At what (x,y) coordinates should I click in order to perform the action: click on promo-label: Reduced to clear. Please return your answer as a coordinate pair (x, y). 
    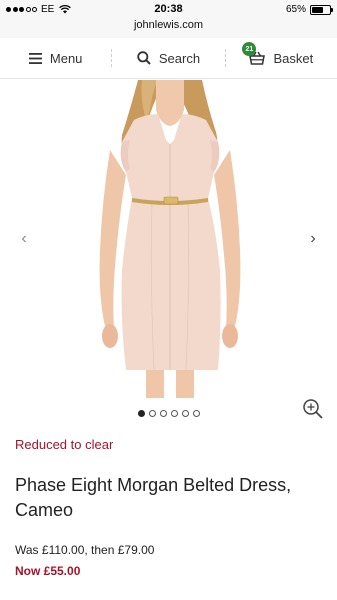
    Looking at the image, I should click on (64, 444).